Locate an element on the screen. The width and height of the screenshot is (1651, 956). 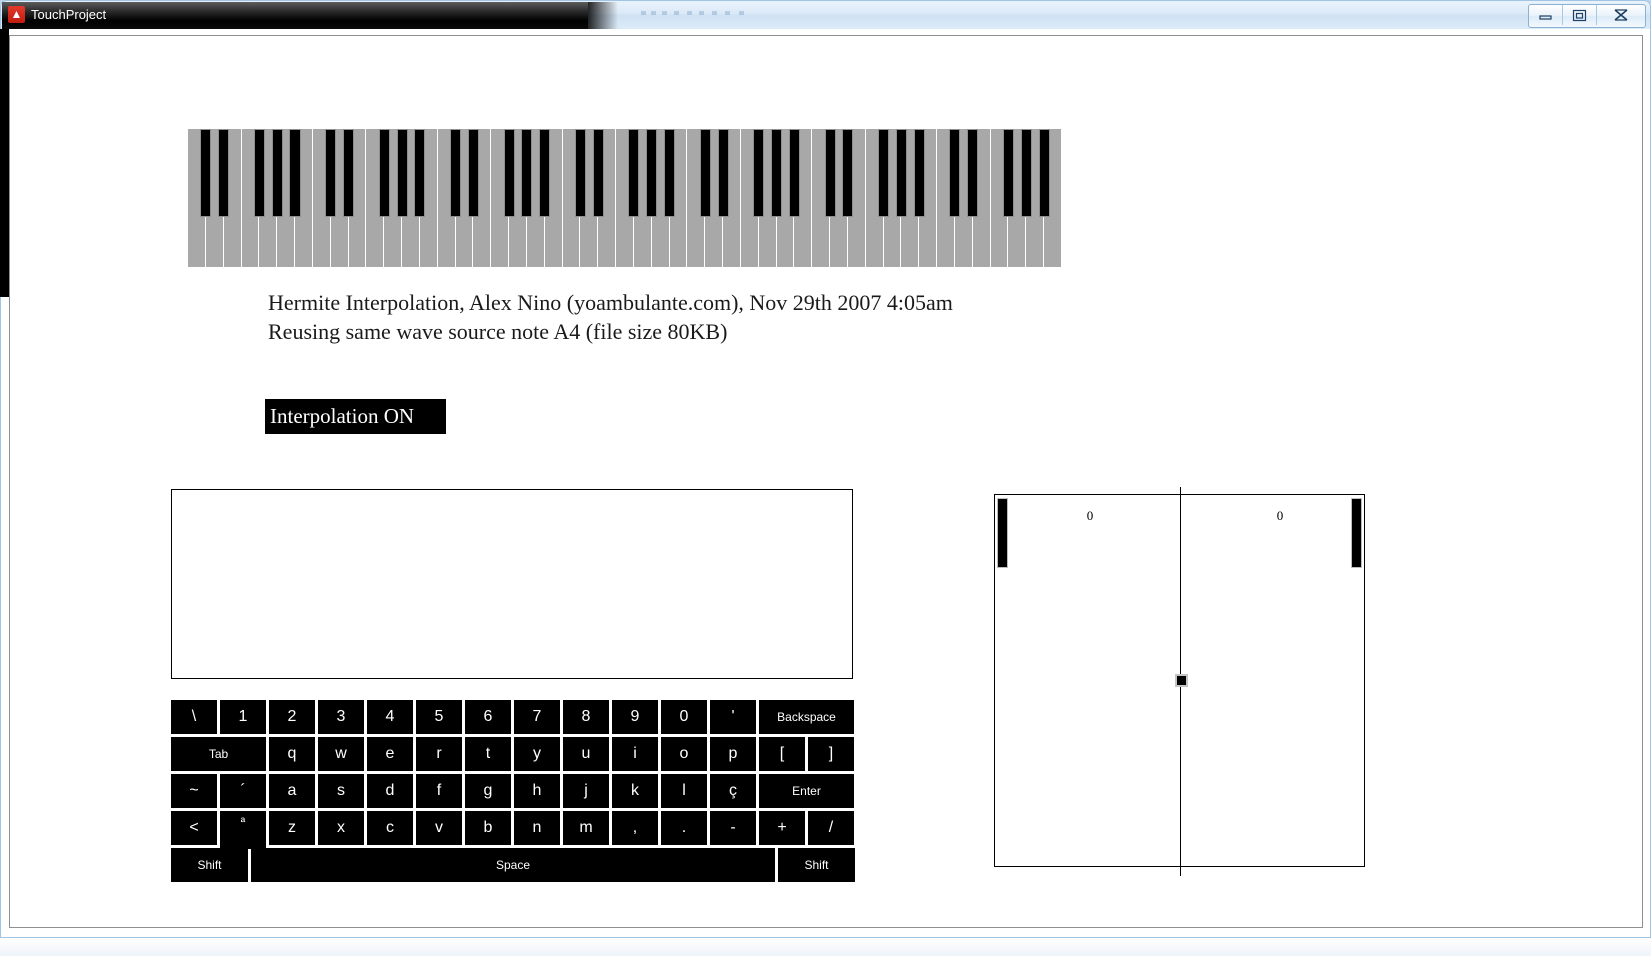
piano-black-key-C#4 is located at coordinates (580, 173).